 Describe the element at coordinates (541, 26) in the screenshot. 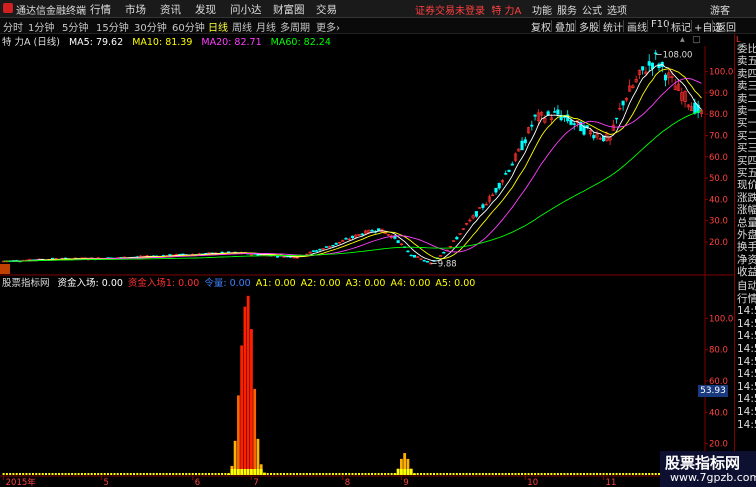

I see `adjust-button: 复权` at that location.